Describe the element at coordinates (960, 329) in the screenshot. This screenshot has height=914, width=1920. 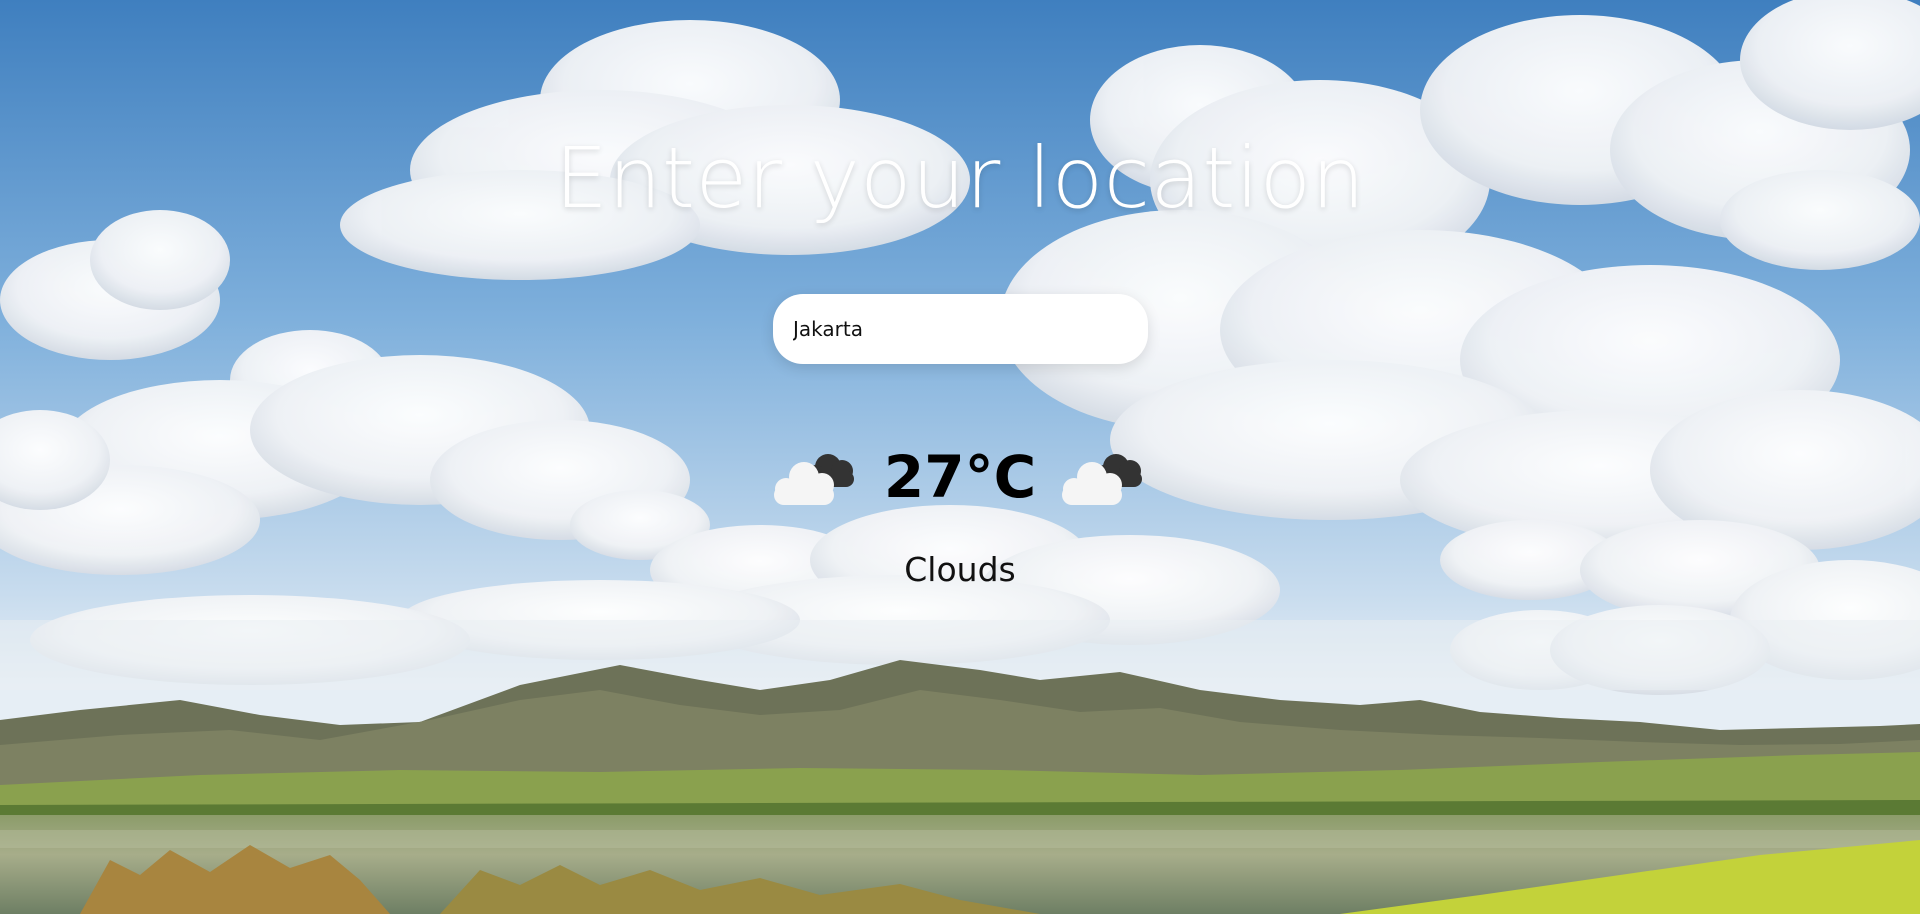
I see `location-search-input` at that location.